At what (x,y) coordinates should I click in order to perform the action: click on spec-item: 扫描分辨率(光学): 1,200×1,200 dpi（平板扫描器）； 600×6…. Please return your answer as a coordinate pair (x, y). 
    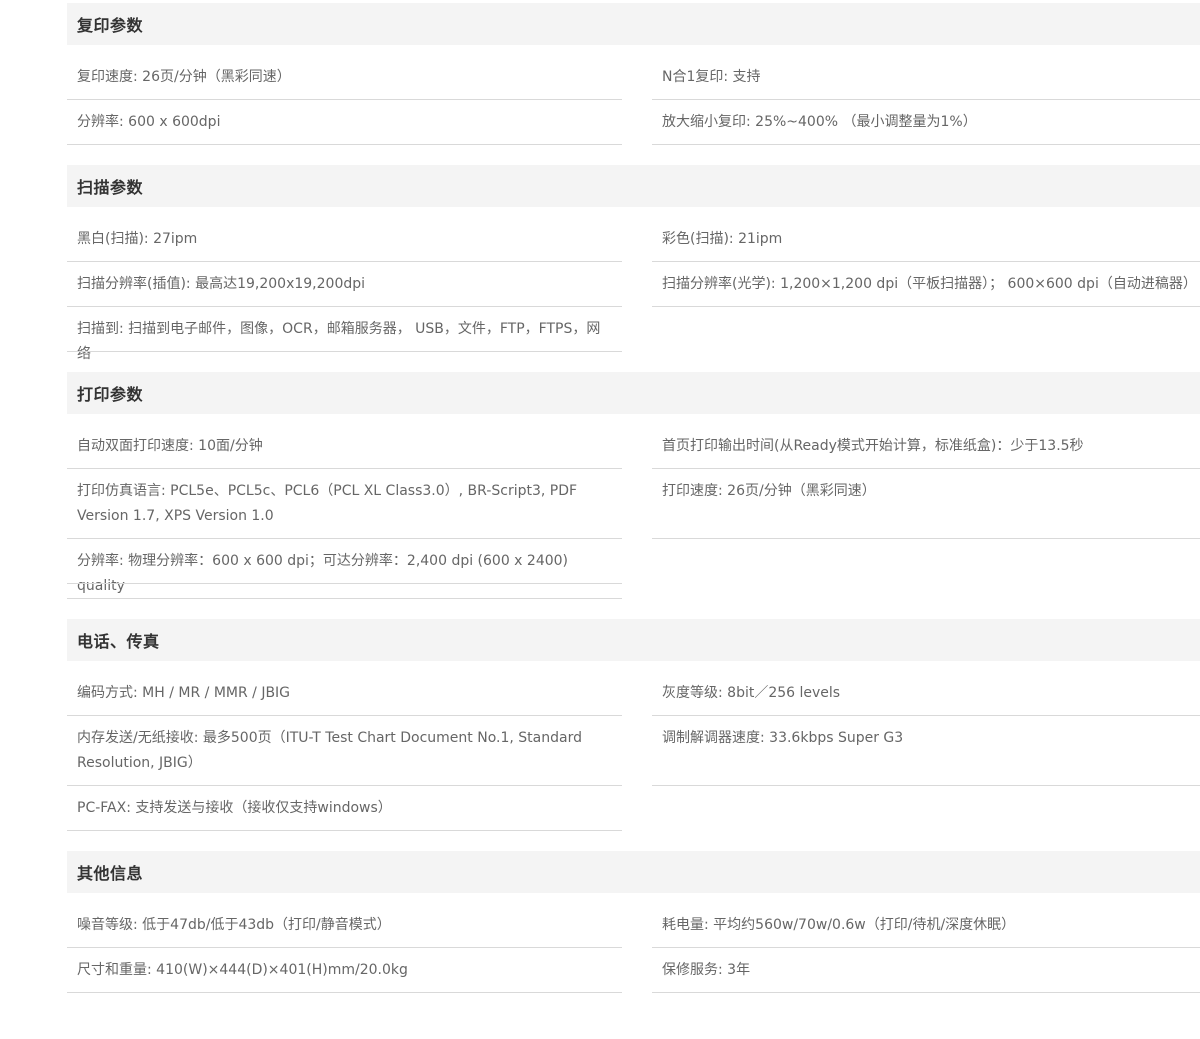
    Looking at the image, I should click on (929, 284).